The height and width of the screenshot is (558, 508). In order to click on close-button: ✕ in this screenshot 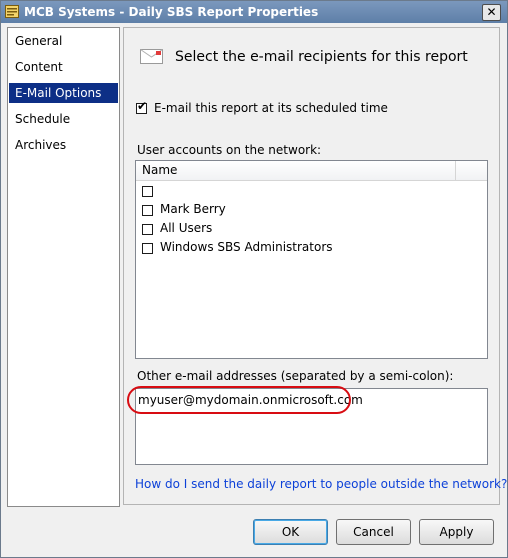, I will do `click(491, 12)`.